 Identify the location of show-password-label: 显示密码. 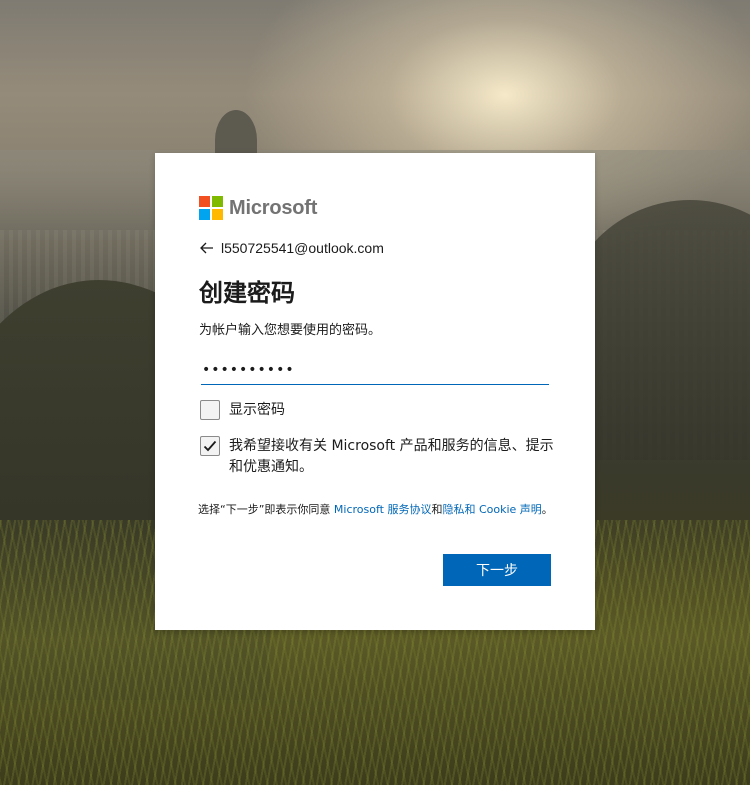
(257, 410).